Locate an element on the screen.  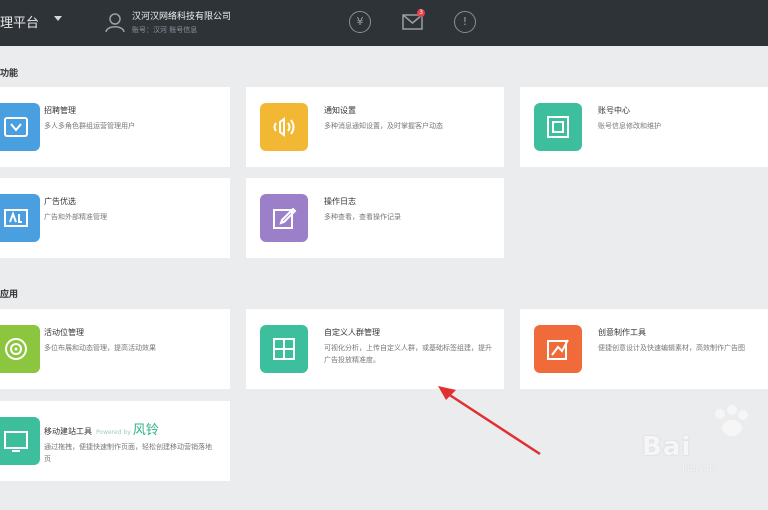
broadcast-icon is located at coordinates (284, 127).